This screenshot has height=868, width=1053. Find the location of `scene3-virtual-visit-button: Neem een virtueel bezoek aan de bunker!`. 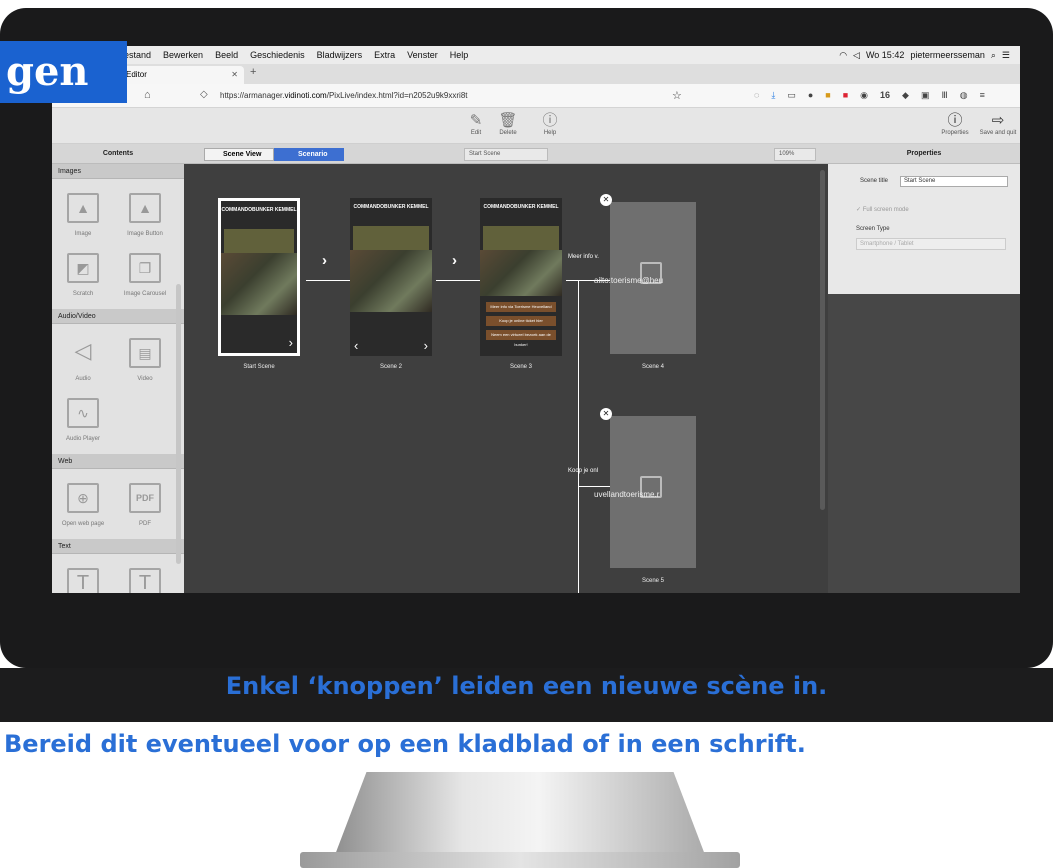

scene3-virtual-visit-button: Neem een virtueel bezoek aan de bunker! is located at coordinates (521, 338).